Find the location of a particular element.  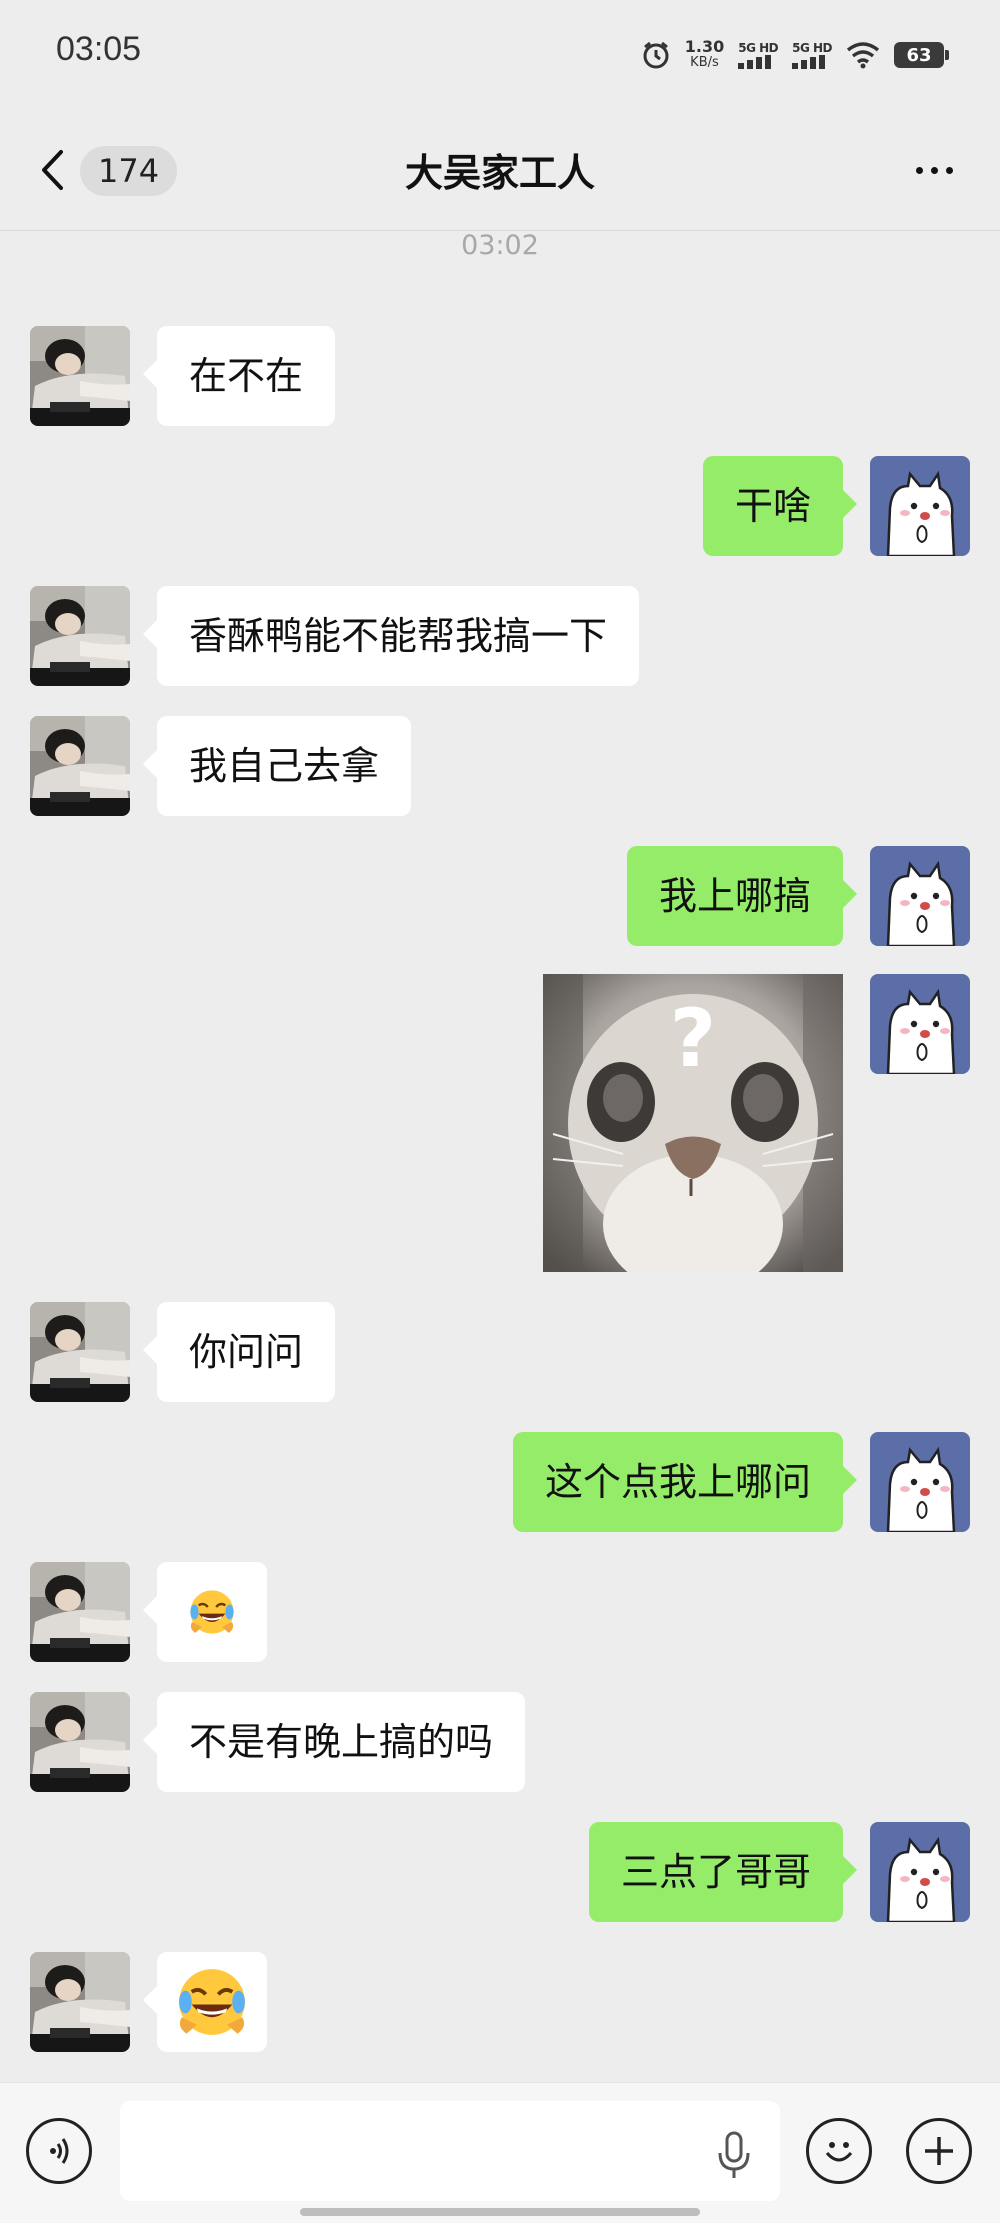

microphone-button is located at coordinates (734, 2156).